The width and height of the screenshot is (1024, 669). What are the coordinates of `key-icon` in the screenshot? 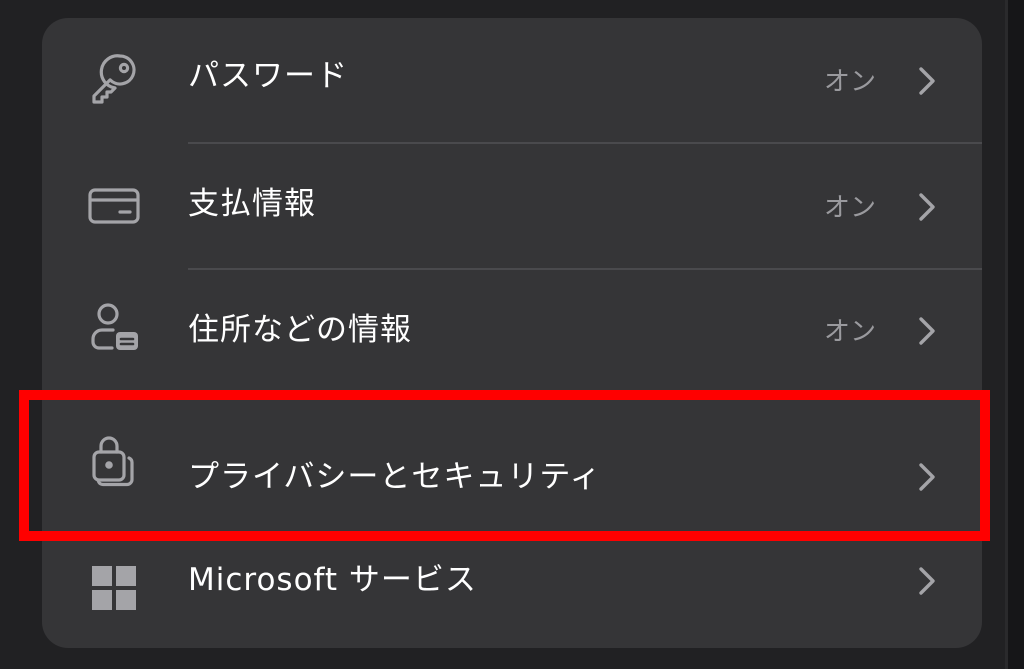 It's located at (114, 80).